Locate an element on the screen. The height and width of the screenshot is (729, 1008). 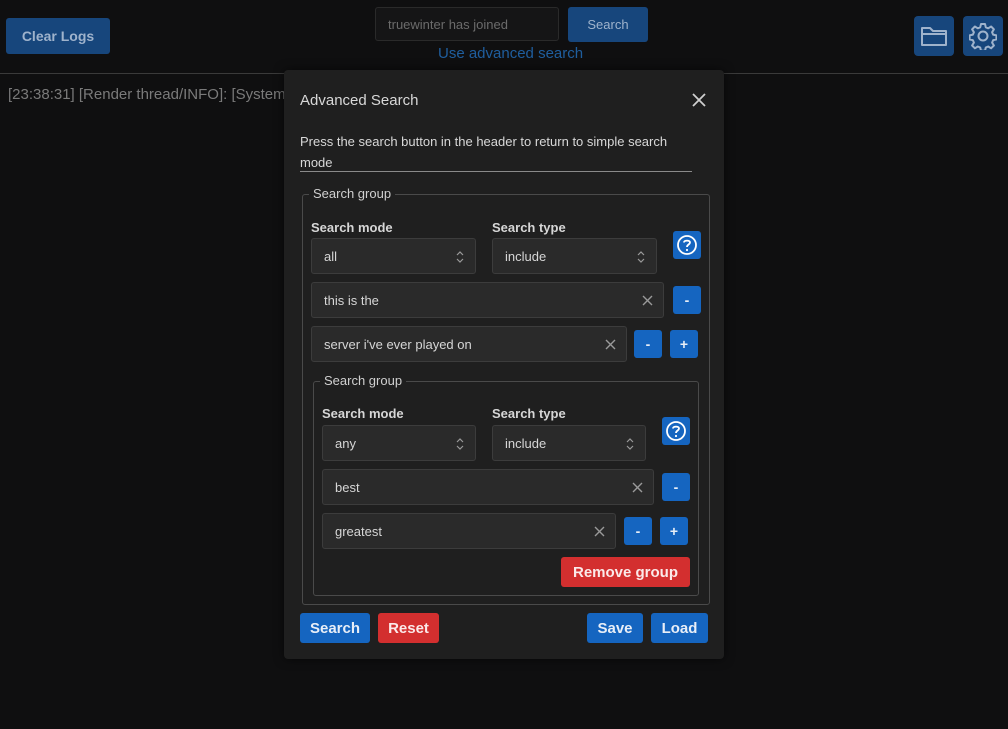
settings-button is located at coordinates (983, 36).